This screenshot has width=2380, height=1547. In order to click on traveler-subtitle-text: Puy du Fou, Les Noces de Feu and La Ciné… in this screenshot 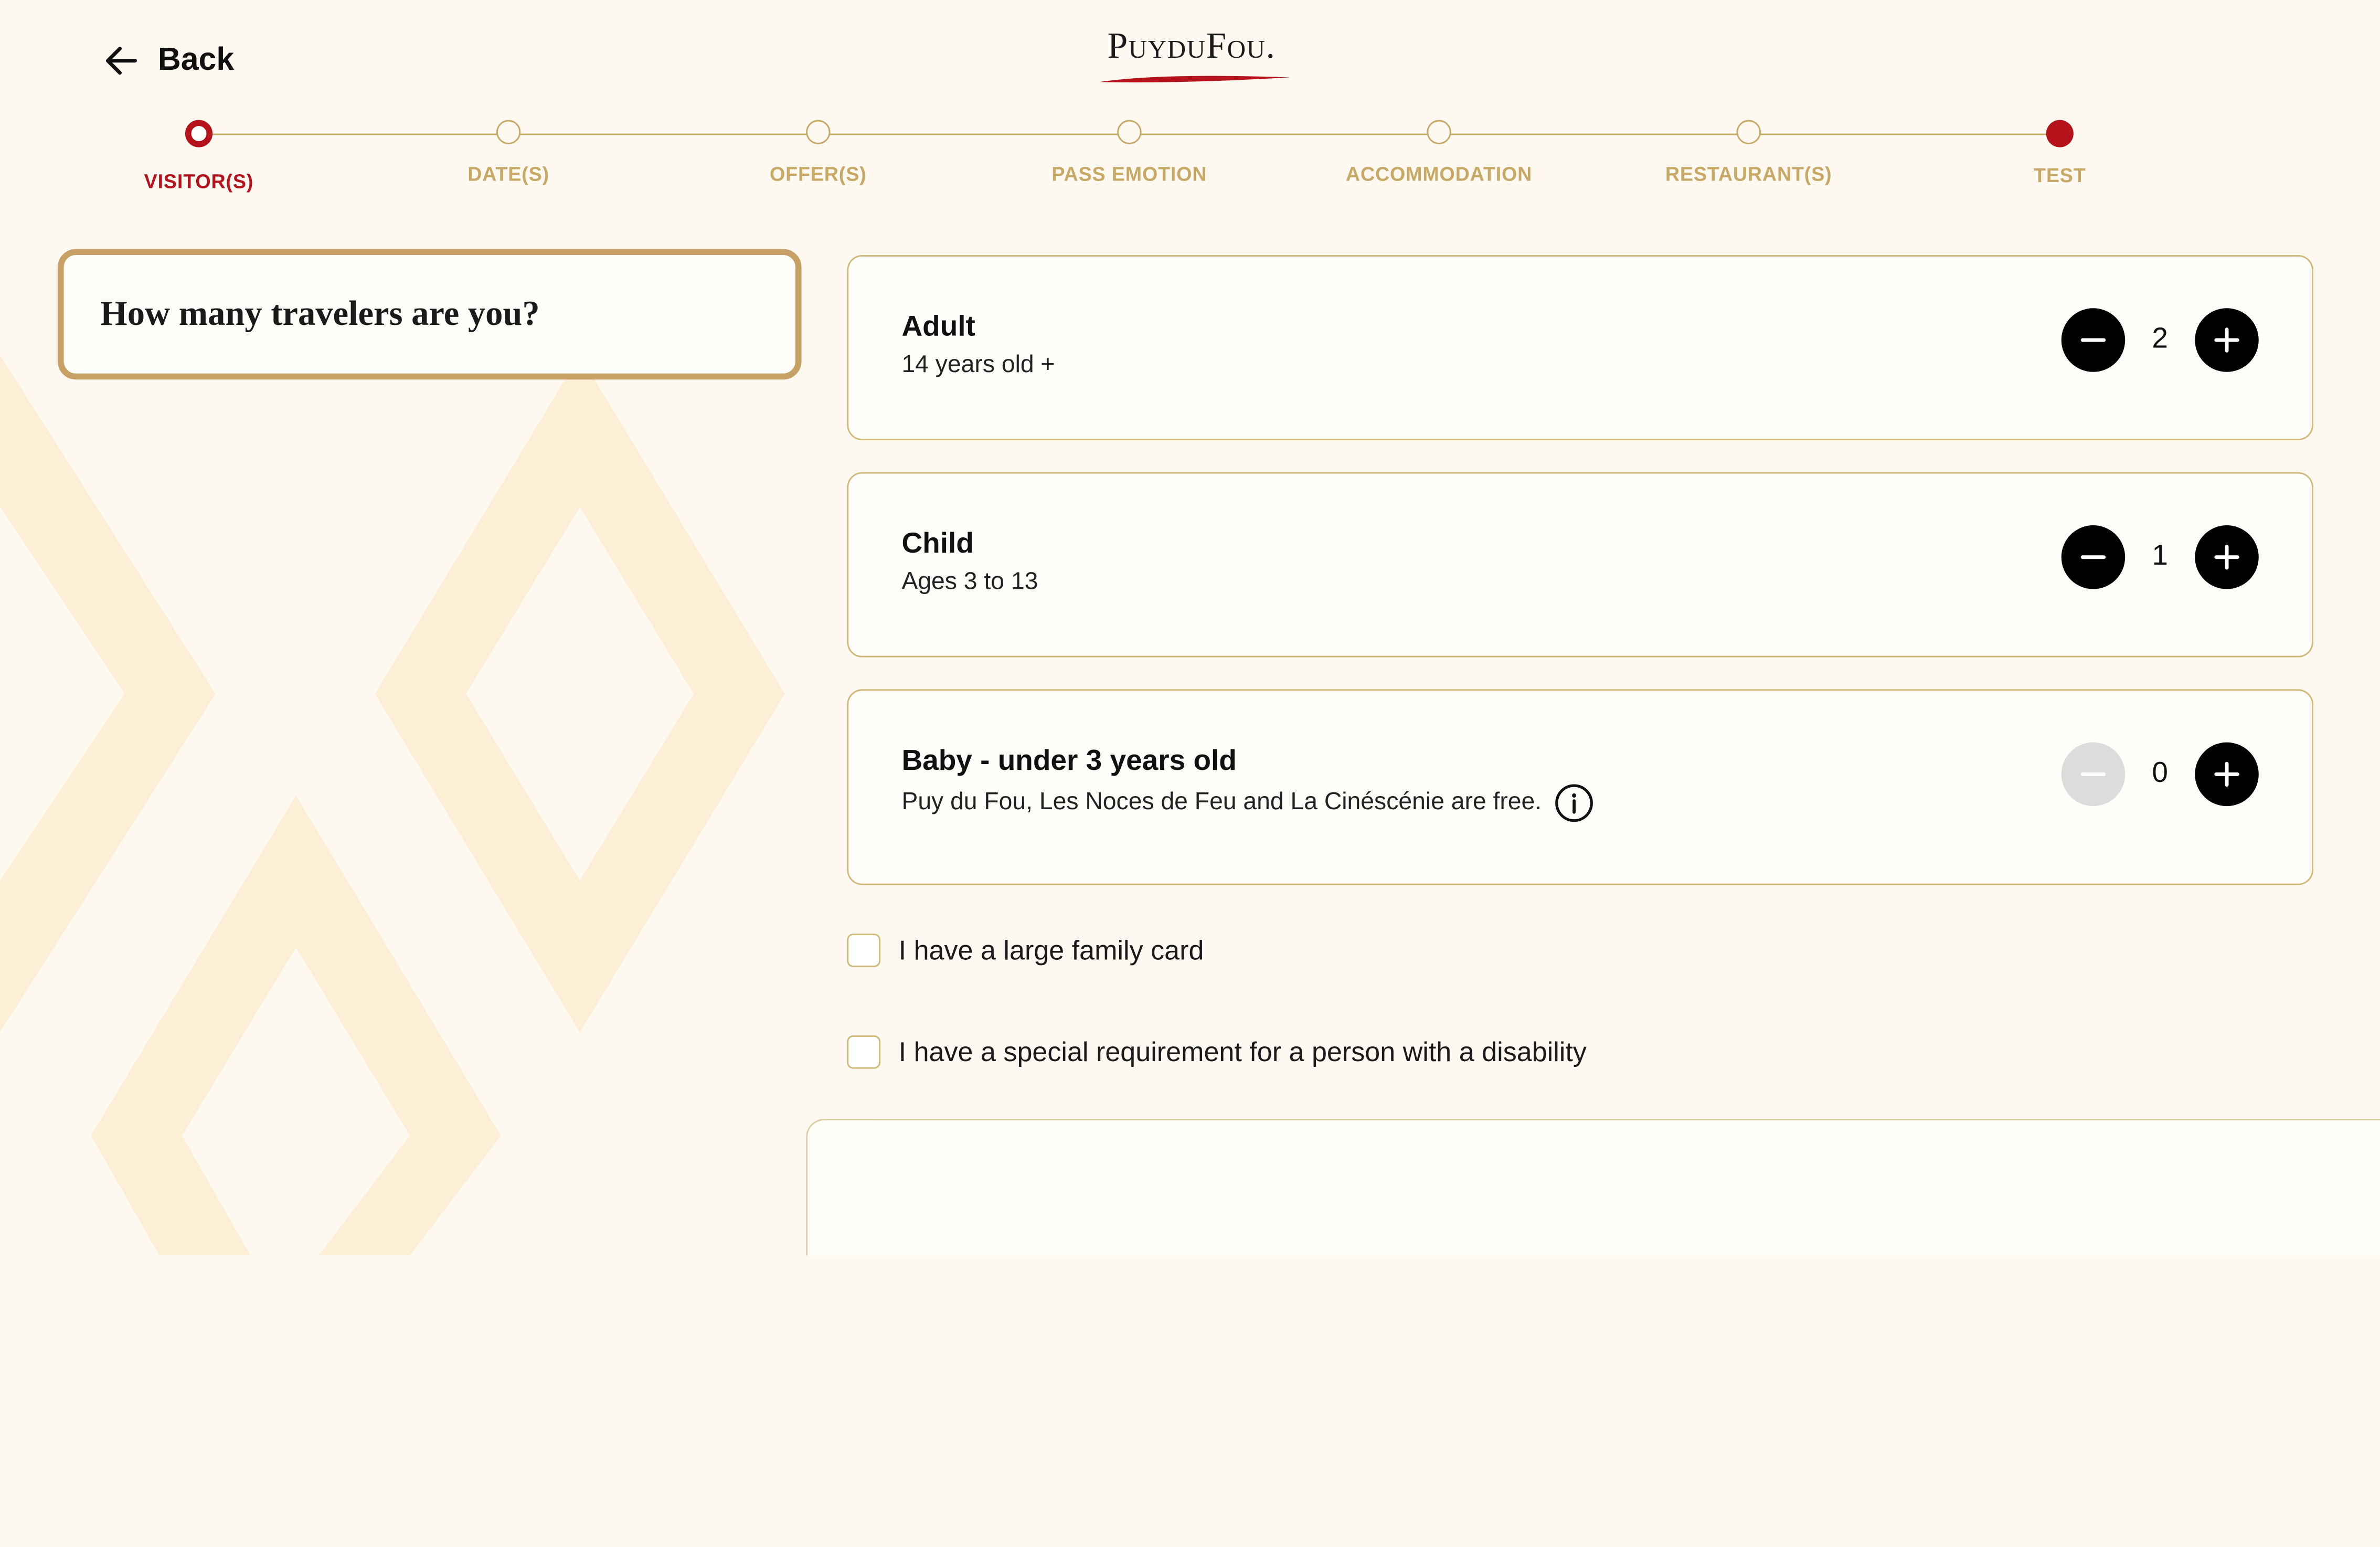, I will do `click(1221, 802)`.